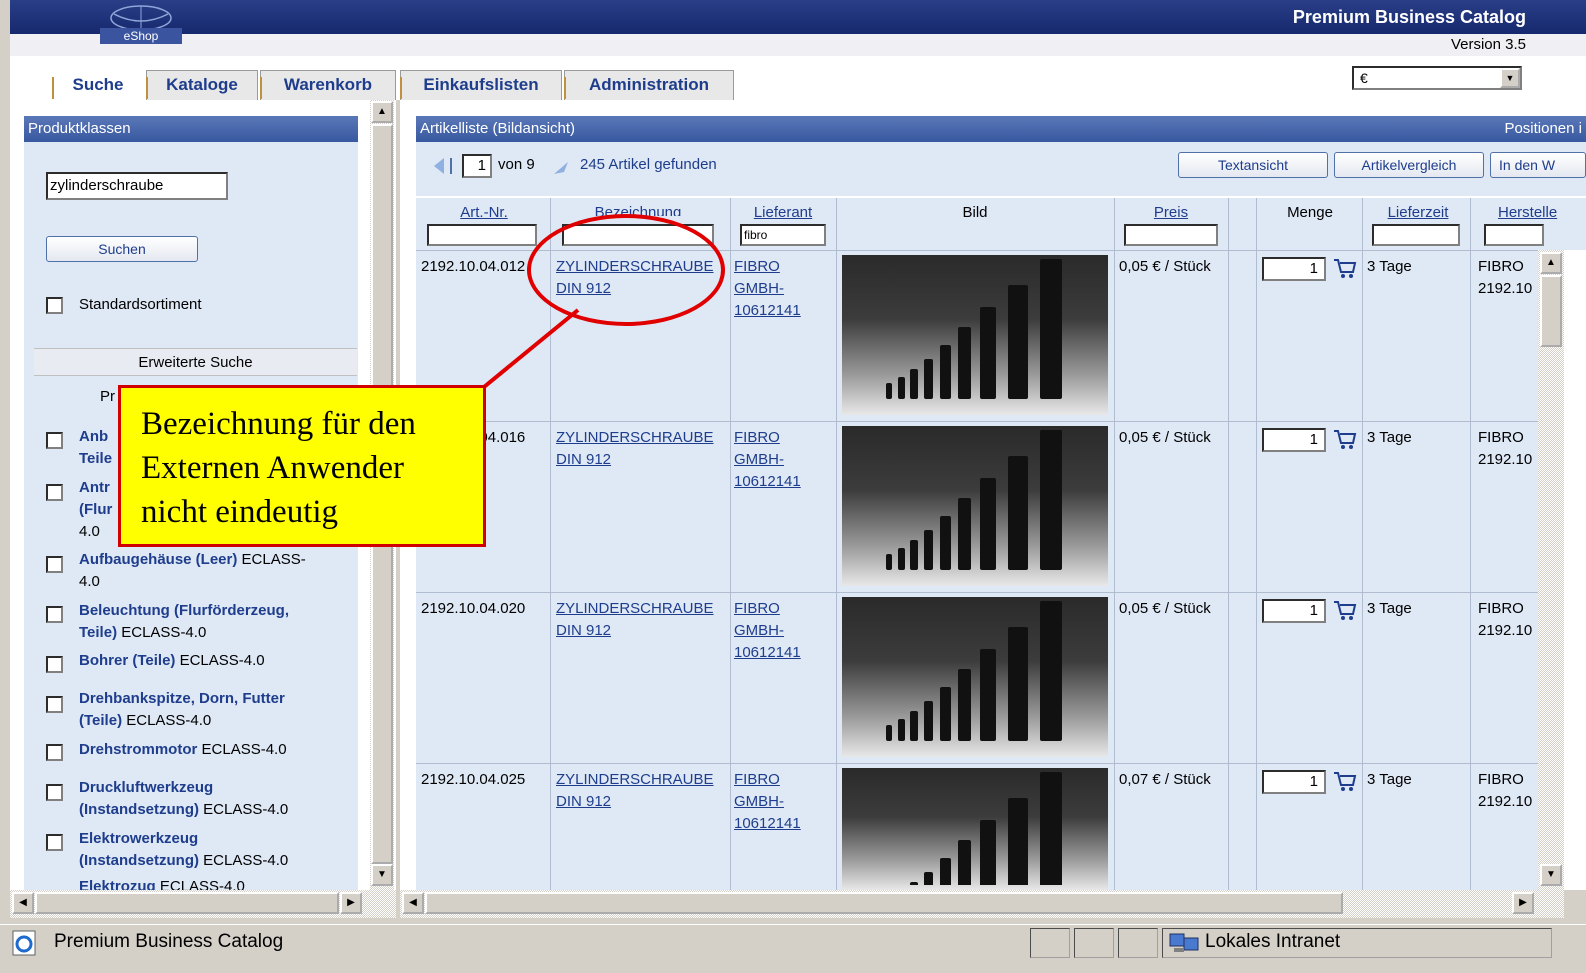 This screenshot has height=973, width=1586. I want to click on class-item: Elektrozug ECLASS-4.0, so click(162, 883).